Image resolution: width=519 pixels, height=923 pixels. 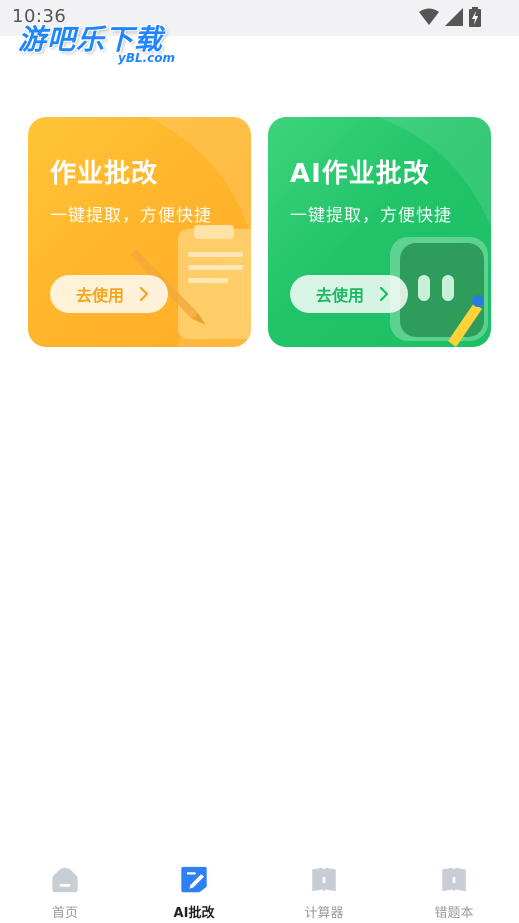 I want to click on nav-label: AI批改, so click(x=194, y=913).